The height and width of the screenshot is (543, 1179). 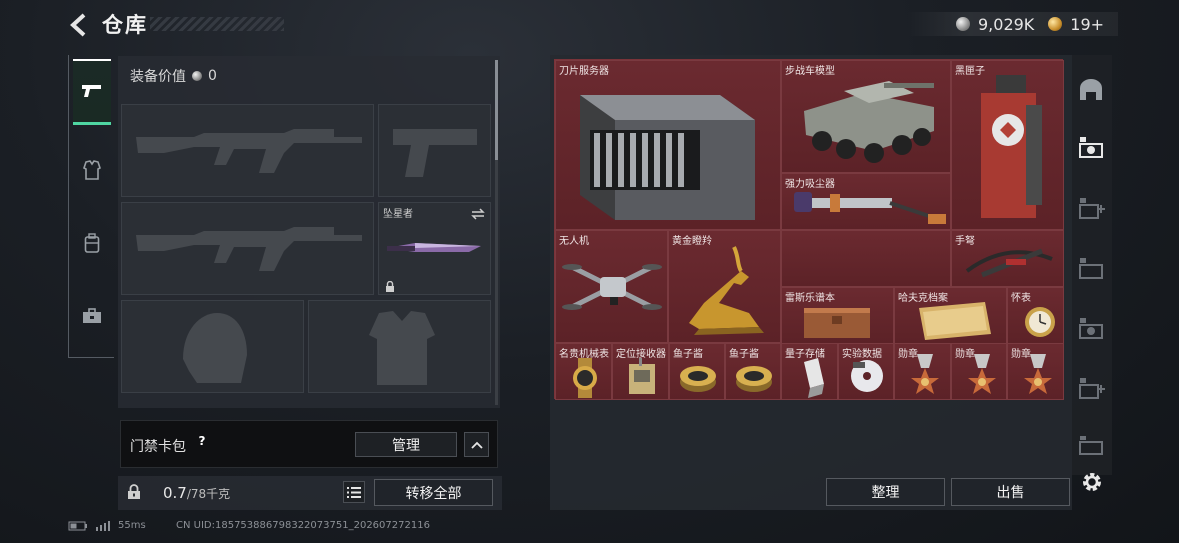 What do you see at coordinates (866, 258) in the screenshot?
I see `stash-item-empty` at bounding box center [866, 258].